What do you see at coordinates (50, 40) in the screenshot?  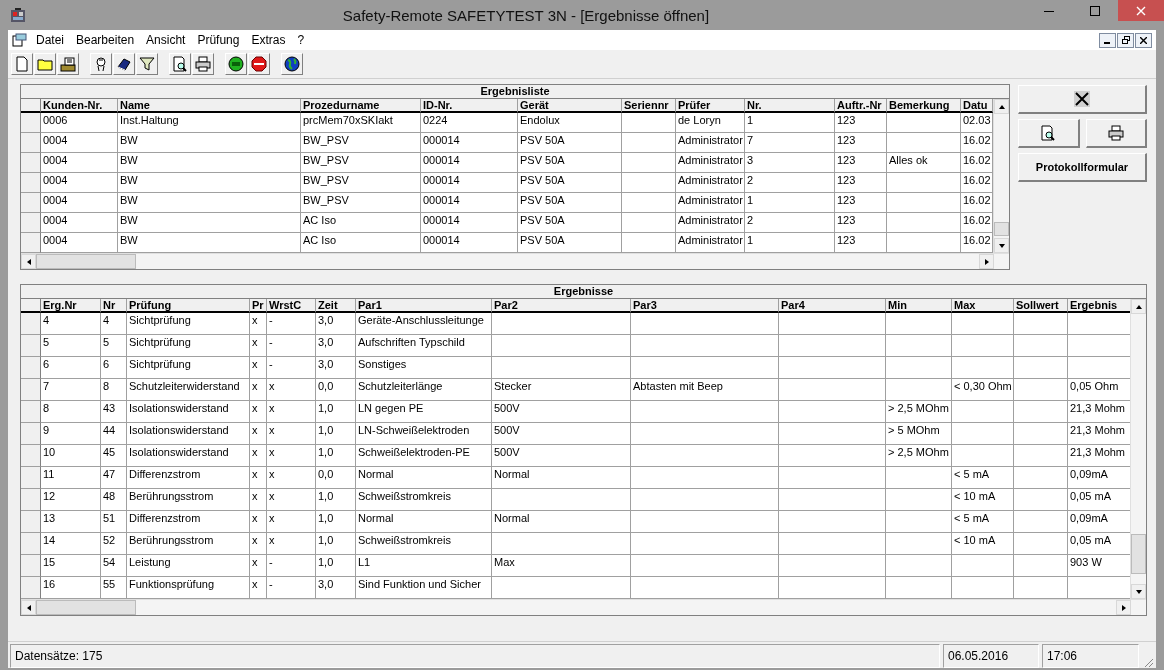 I see `menu-item: Datei` at bounding box center [50, 40].